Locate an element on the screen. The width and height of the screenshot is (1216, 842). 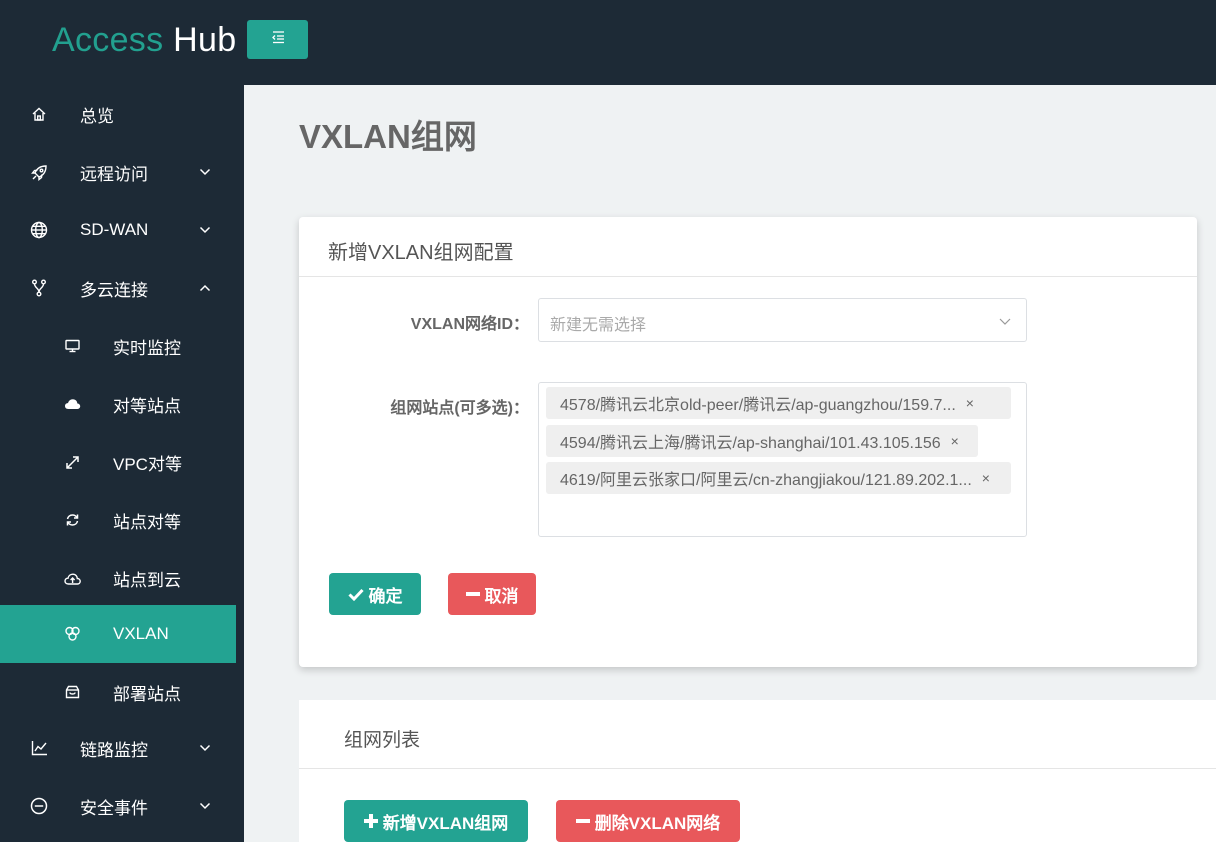
sidebar-item-sdwan: SD-WAN is located at coordinates (122, 230).